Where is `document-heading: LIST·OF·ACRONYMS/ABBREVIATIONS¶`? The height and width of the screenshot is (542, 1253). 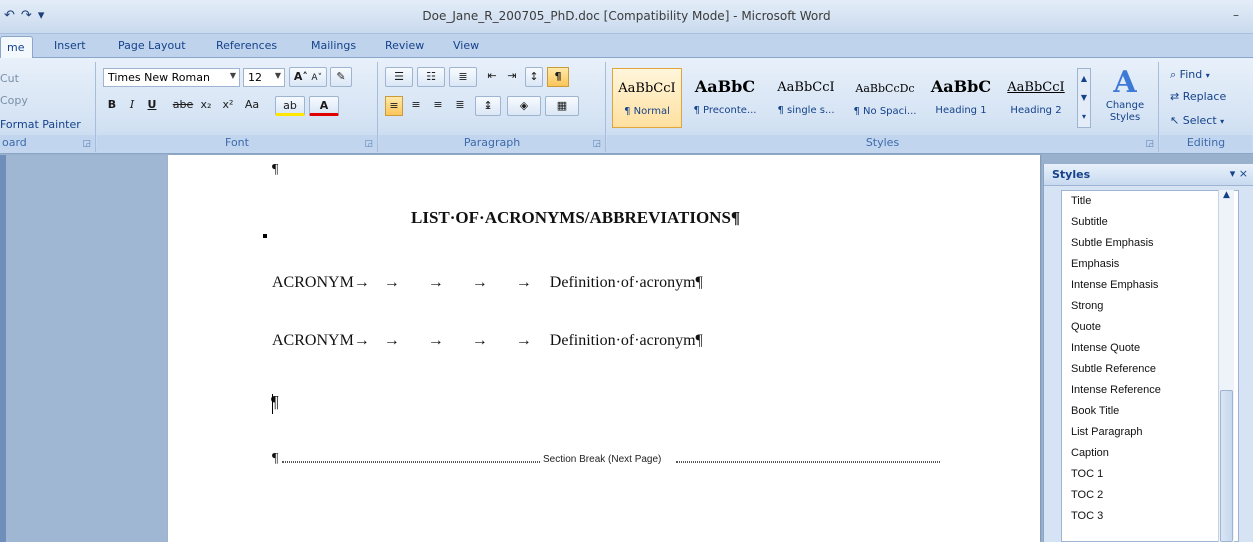 document-heading: LIST·OF·ACRONYMS/ABBREVIATIONS¶ is located at coordinates (575, 218).